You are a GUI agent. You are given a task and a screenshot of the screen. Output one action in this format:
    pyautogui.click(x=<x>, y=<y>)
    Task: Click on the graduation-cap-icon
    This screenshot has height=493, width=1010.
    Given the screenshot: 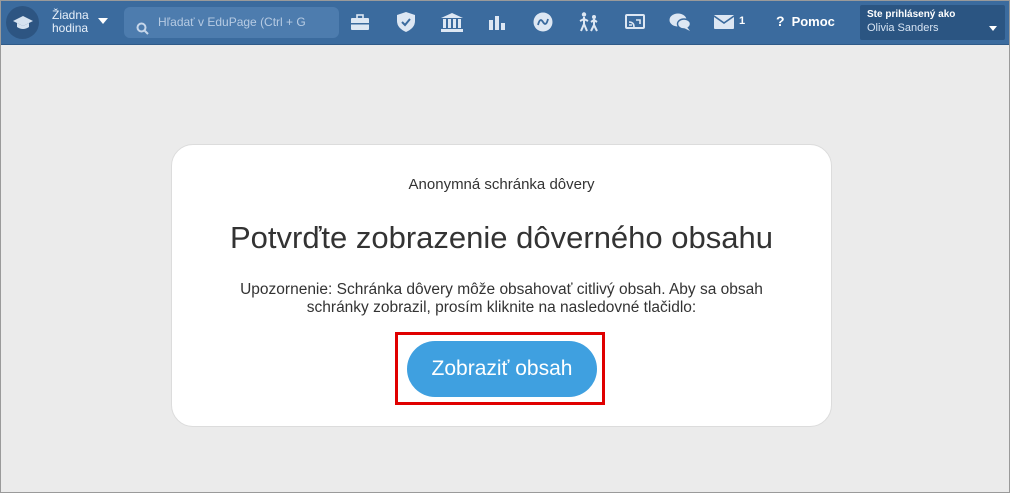 What is the action you would take?
    pyautogui.click(x=22, y=22)
    